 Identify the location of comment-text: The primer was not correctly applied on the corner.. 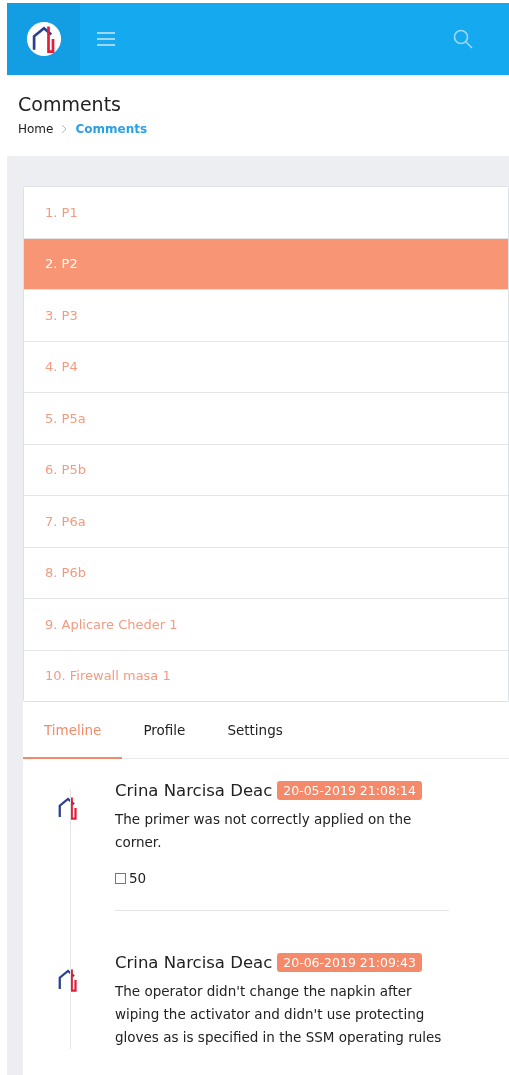
(264, 831).